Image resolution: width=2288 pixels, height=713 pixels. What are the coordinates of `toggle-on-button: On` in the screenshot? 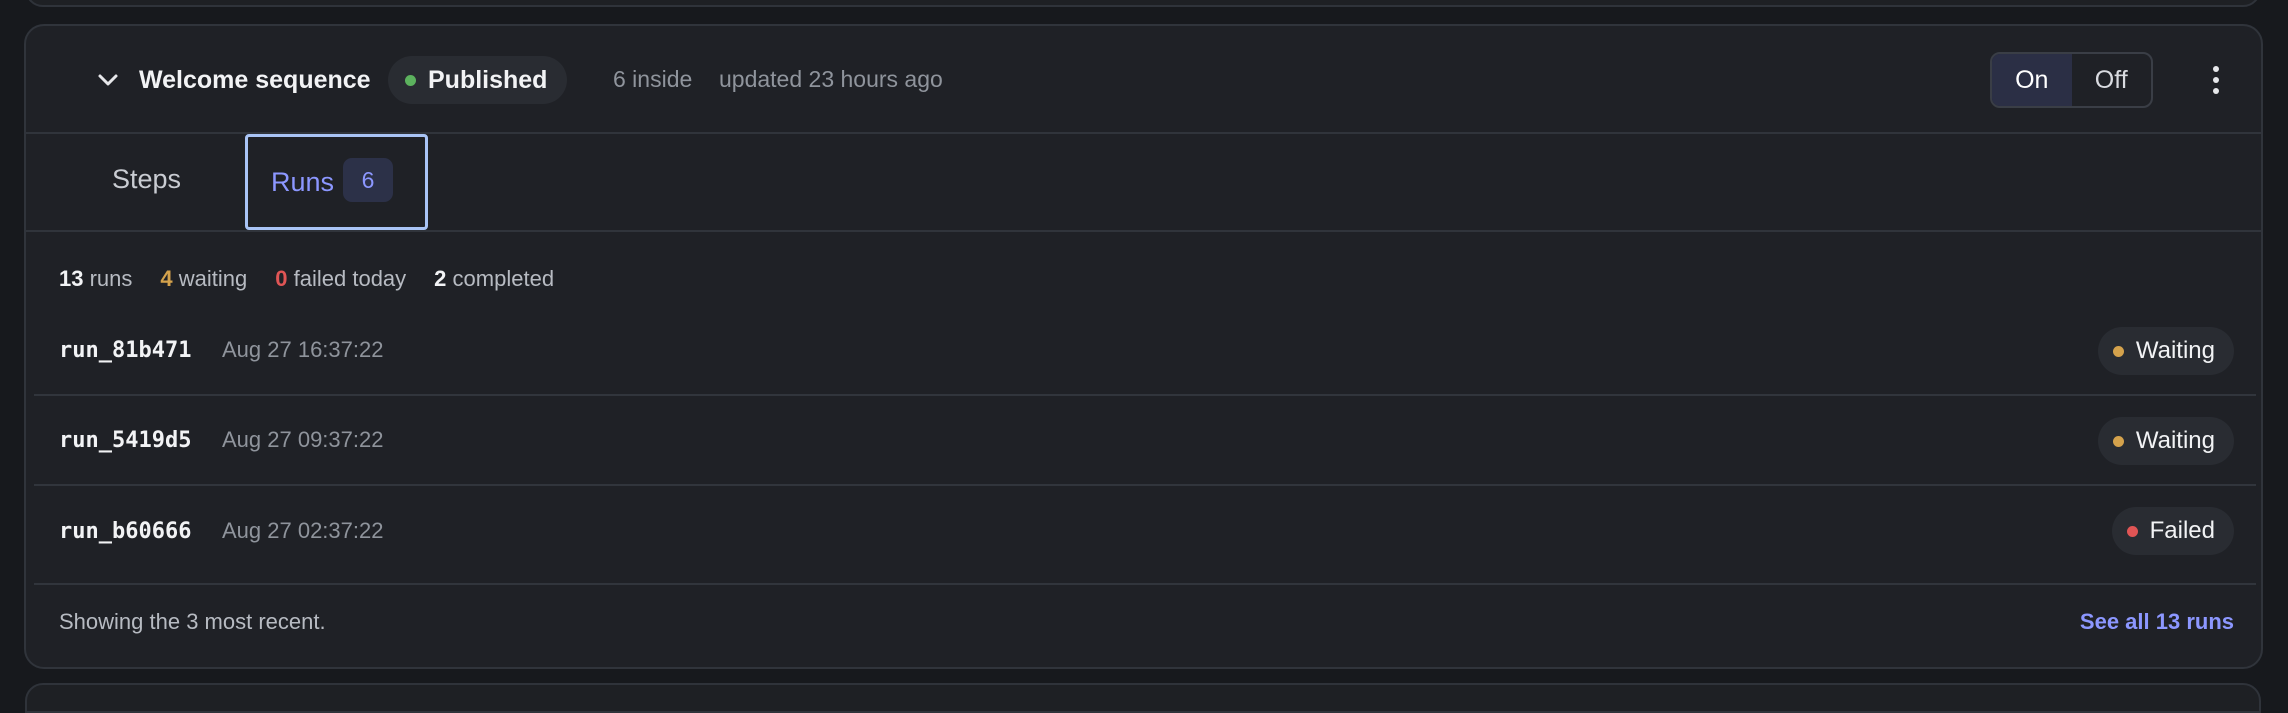 It's located at (2032, 80).